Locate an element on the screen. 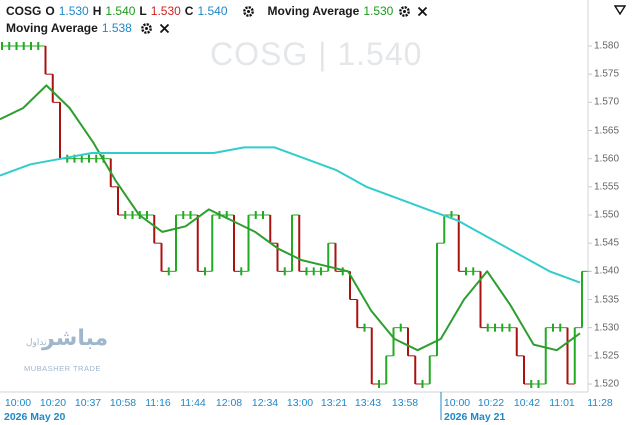 The height and width of the screenshot is (425, 640). legend-low-key: L is located at coordinates (143, 11).